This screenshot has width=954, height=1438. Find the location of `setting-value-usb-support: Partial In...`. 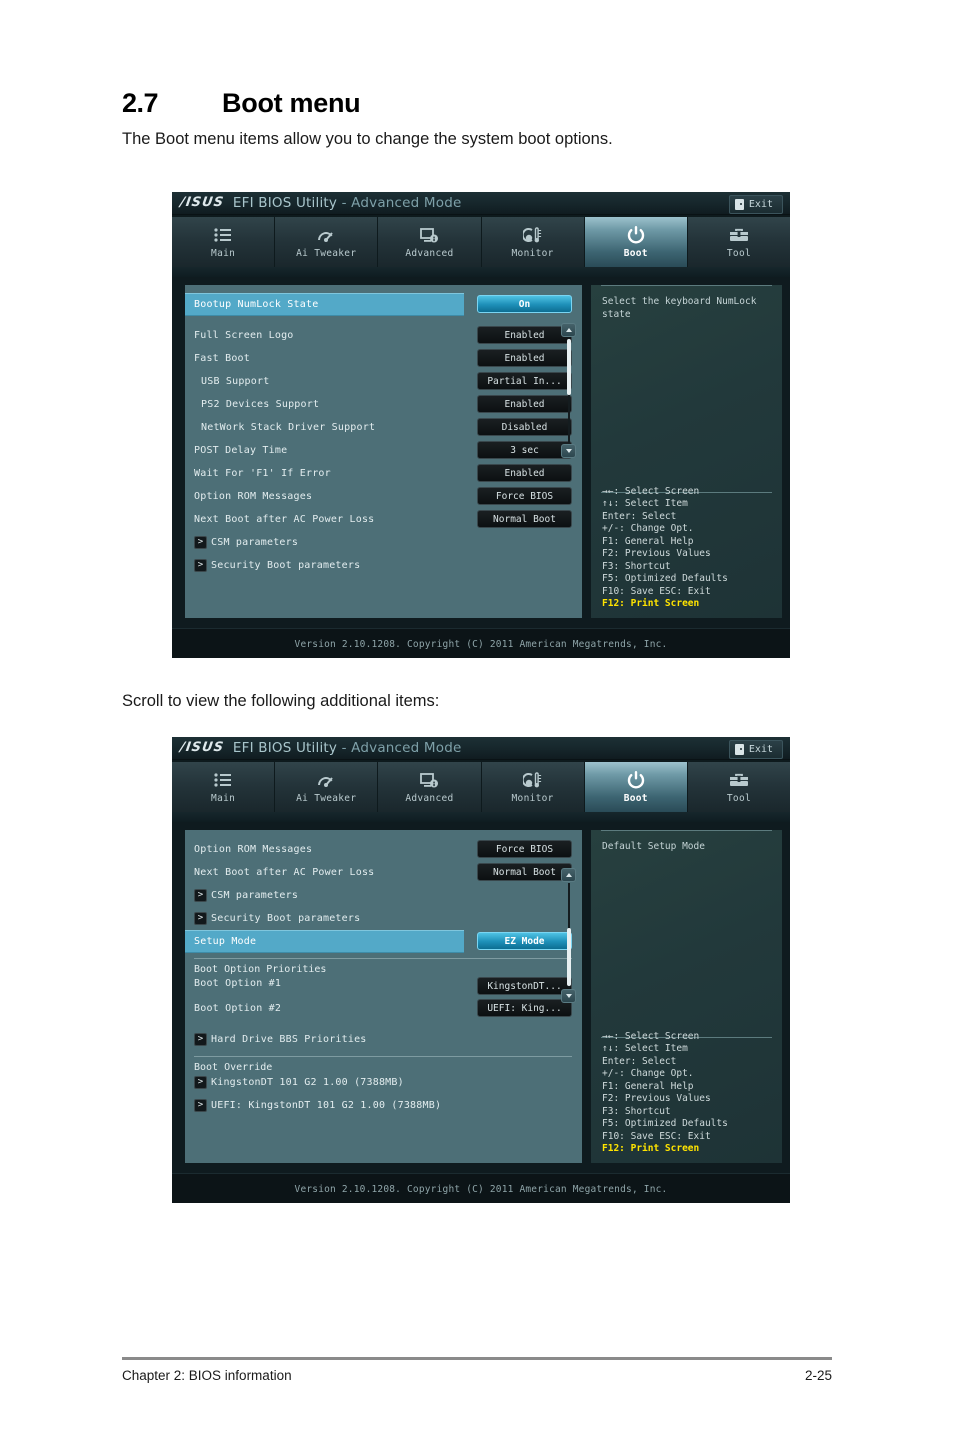

setting-value-usb-support: Partial In... is located at coordinates (524, 381).